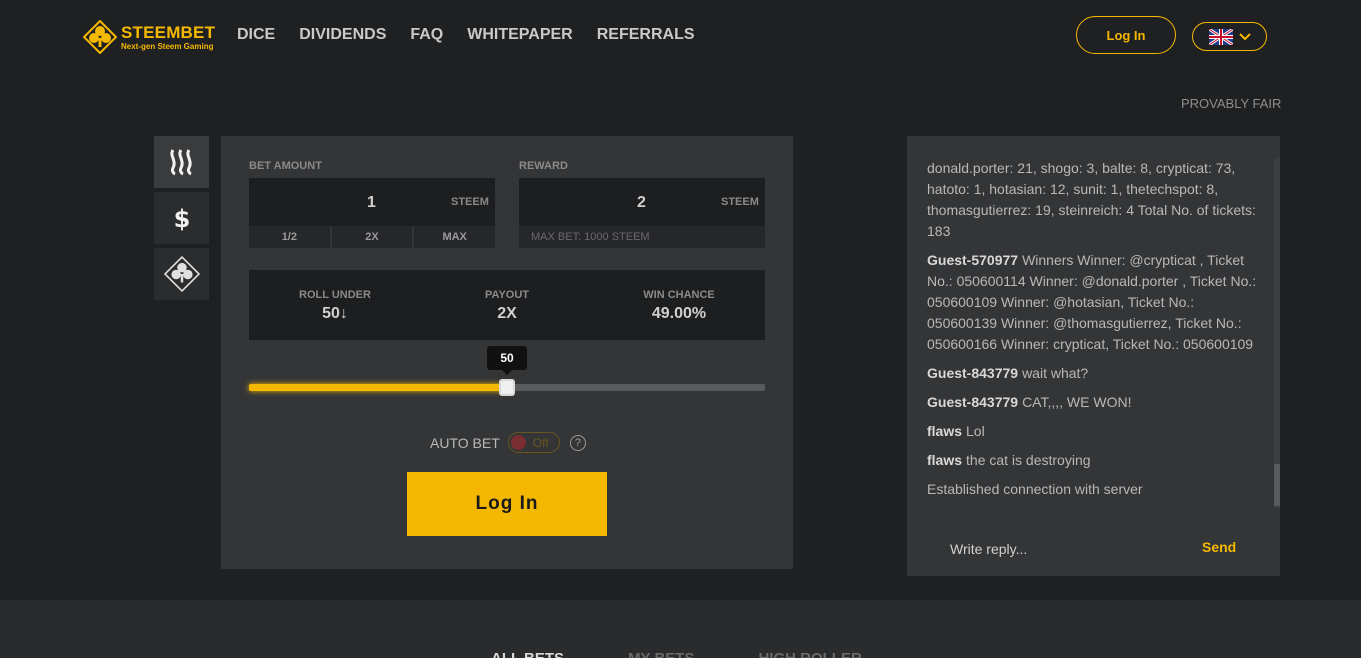 The width and height of the screenshot is (1361, 658). I want to click on chat-text: wait what?, so click(1055, 373).